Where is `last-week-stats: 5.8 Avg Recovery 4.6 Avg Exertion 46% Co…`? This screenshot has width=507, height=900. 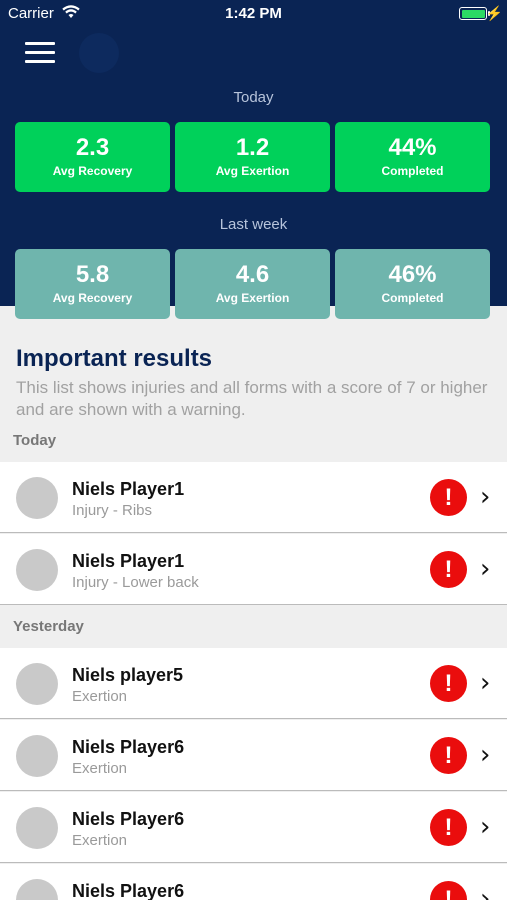 last-week-stats: 5.8 Avg Recovery 4.6 Avg Exertion 46% Co… is located at coordinates (253, 284).